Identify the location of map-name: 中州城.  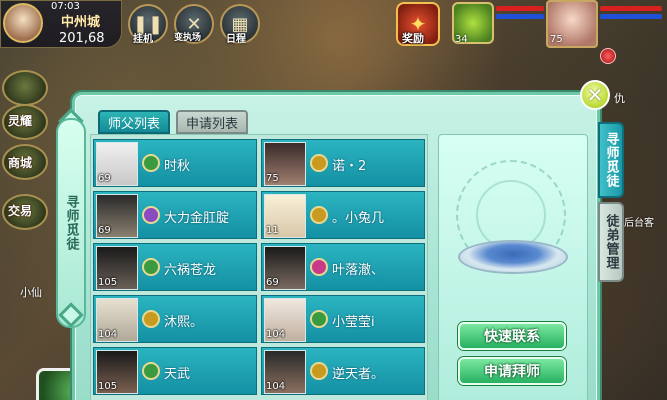
(81, 22).